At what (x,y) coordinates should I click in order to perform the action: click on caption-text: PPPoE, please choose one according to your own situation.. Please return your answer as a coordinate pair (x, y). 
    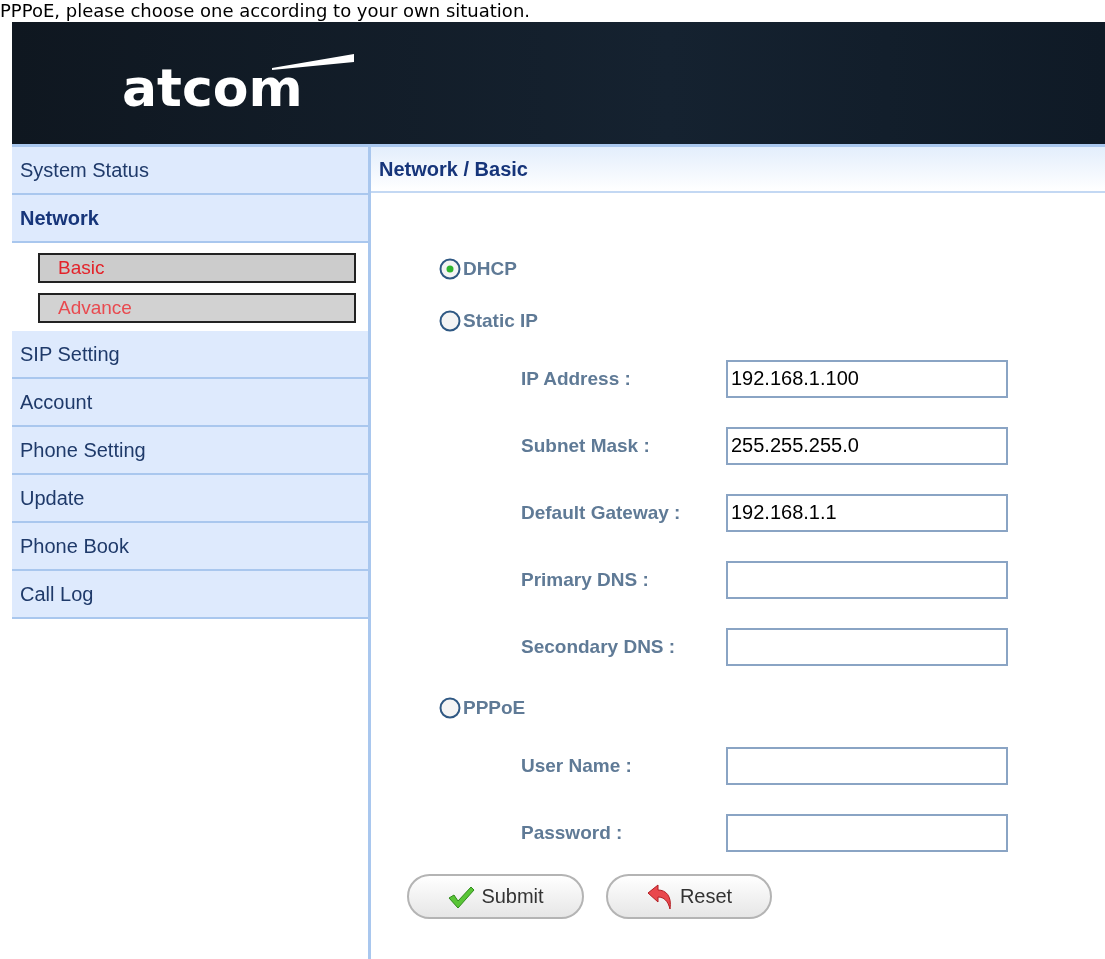
    Looking at the image, I should click on (265, 11).